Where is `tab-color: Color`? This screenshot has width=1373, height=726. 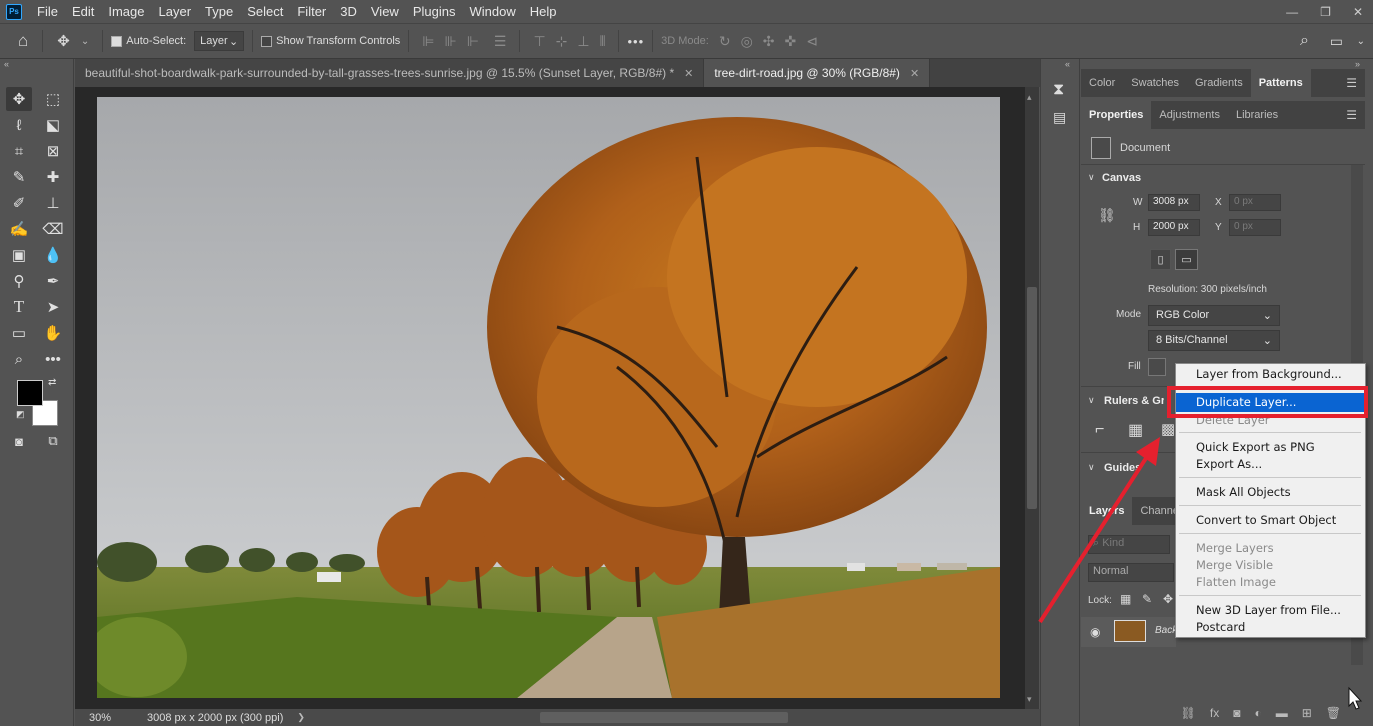 tab-color: Color is located at coordinates (1102, 83).